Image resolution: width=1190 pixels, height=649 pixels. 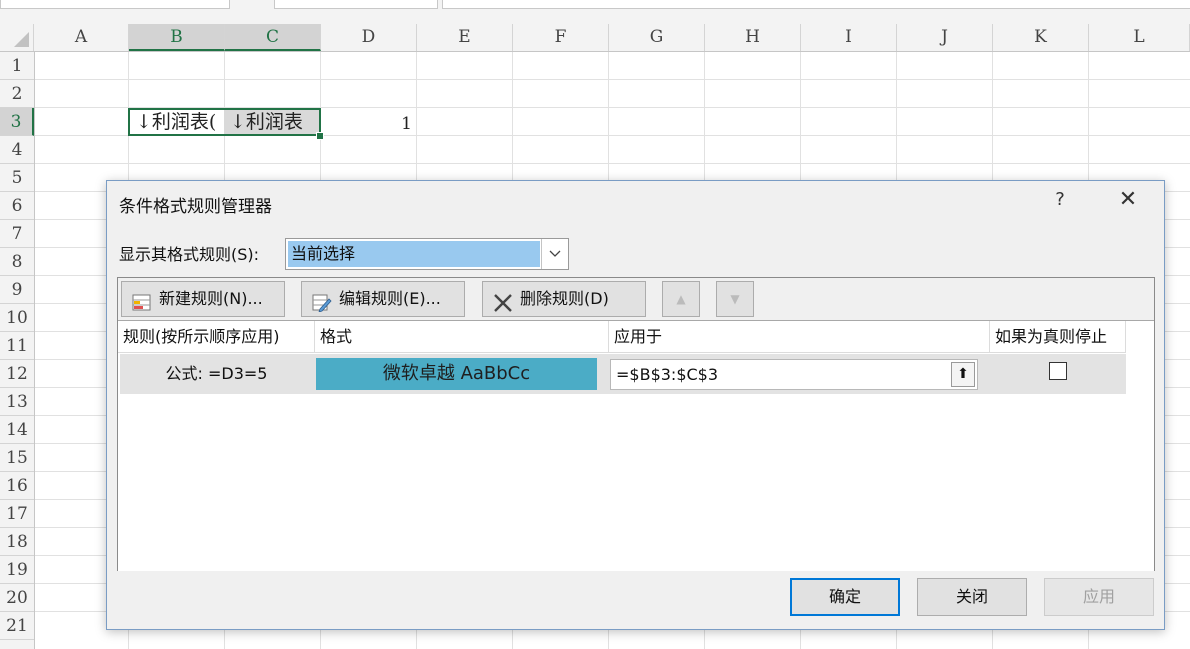 I want to click on range-picker-icon: ⬆, so click(x=963, y=374).